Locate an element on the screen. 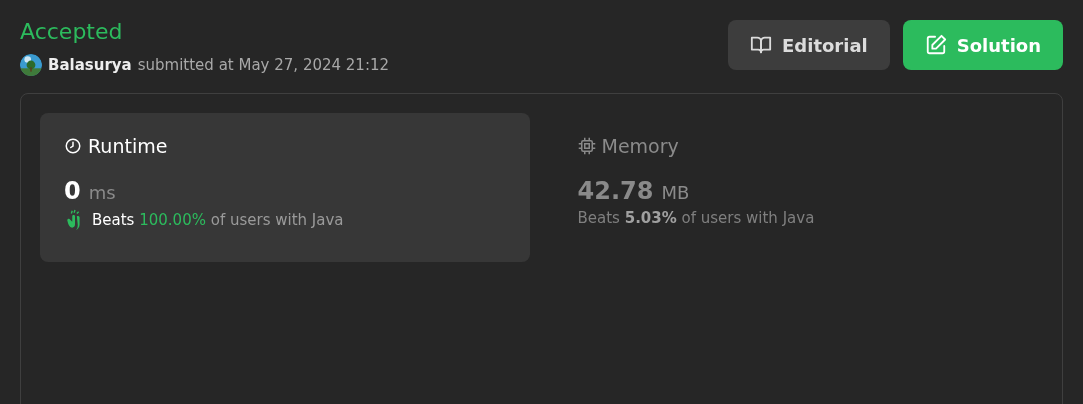  editorial-button: Editorial is located at coordinates (809, 45).